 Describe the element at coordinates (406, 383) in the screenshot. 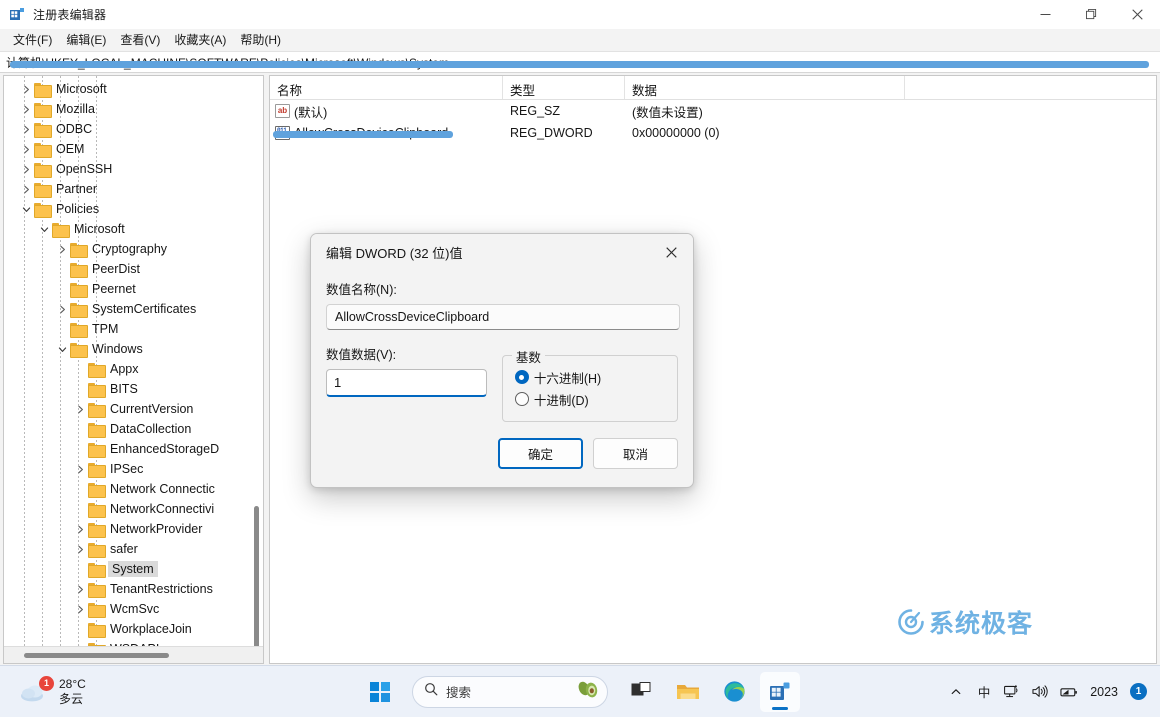

I see `value-data-input` at that location.